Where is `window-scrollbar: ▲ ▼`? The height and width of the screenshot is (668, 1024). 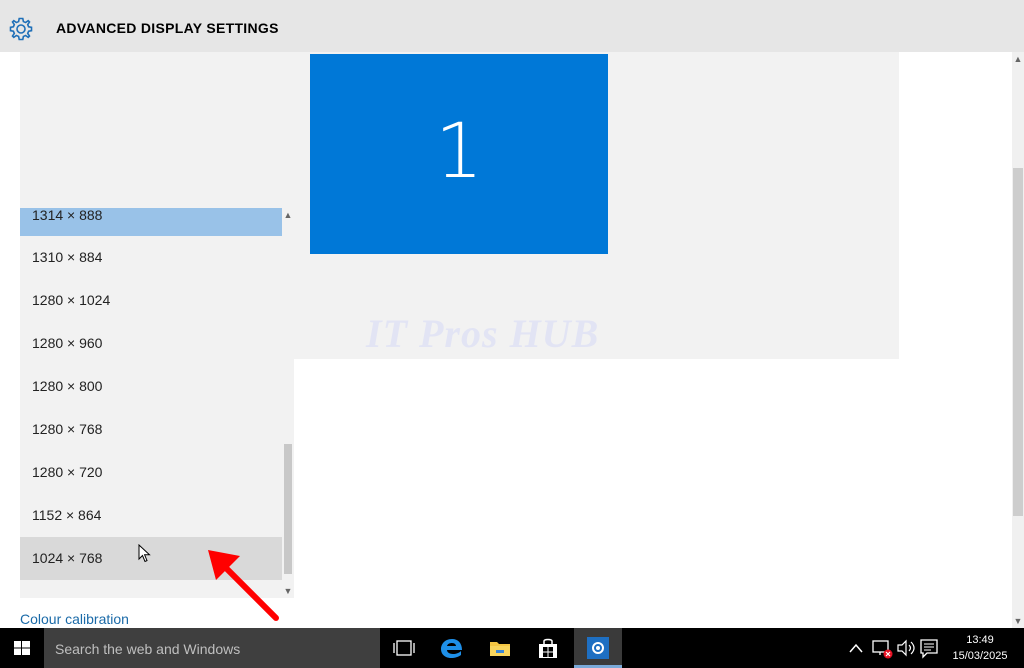
window-scrollbar: ▲ ▼ is located at coordinates (1018, 340).